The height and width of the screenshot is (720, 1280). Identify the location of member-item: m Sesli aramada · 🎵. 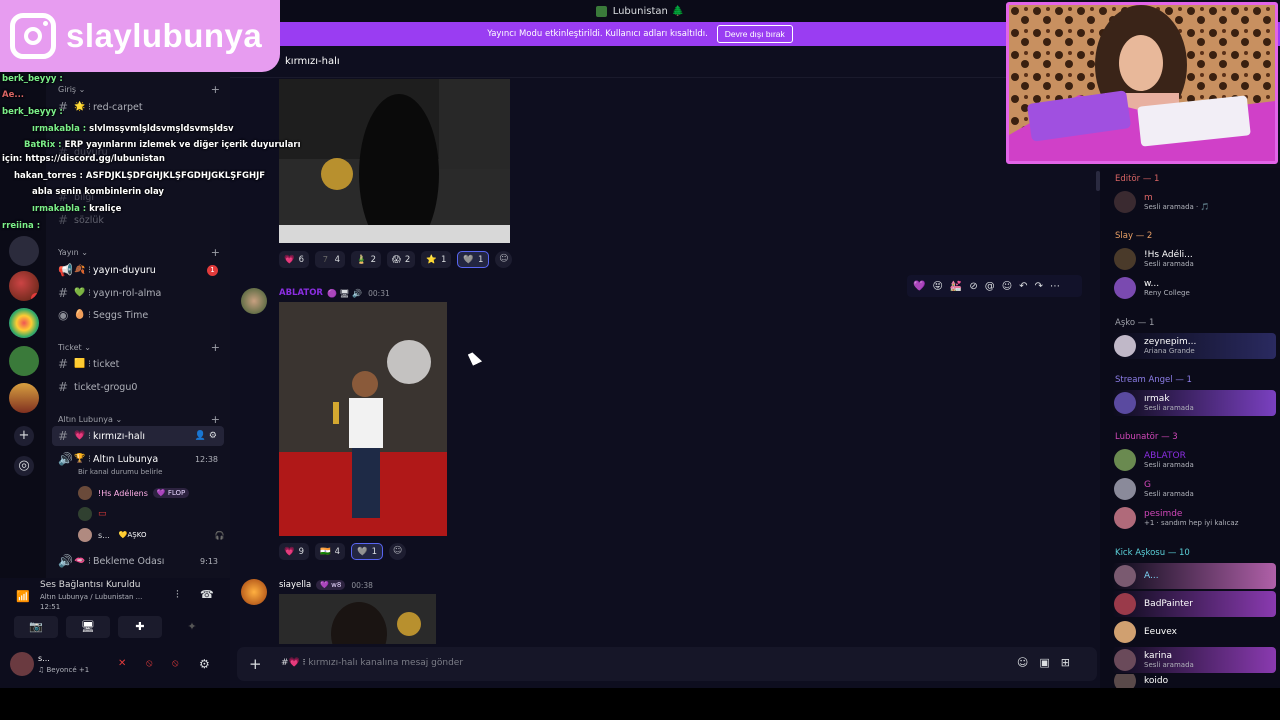
(1194, 202).